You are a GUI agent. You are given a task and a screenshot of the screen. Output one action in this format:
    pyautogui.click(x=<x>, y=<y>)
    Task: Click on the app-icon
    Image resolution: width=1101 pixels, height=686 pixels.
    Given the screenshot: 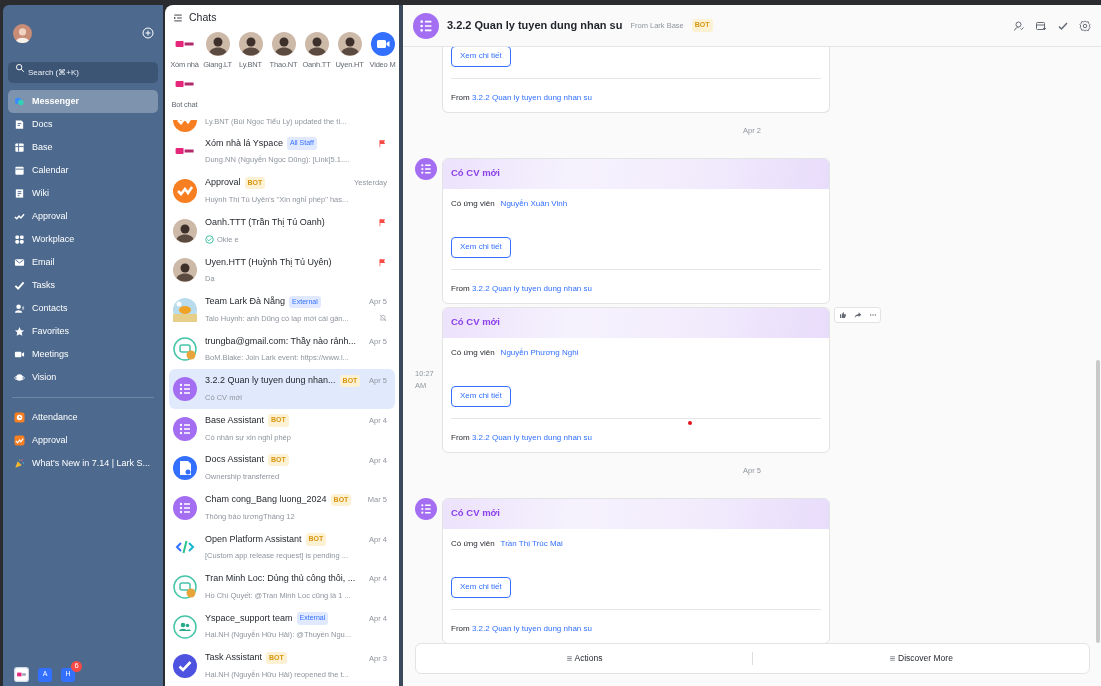 What is the action you would take?
    pyautogui.click(x=21, y=674)
    